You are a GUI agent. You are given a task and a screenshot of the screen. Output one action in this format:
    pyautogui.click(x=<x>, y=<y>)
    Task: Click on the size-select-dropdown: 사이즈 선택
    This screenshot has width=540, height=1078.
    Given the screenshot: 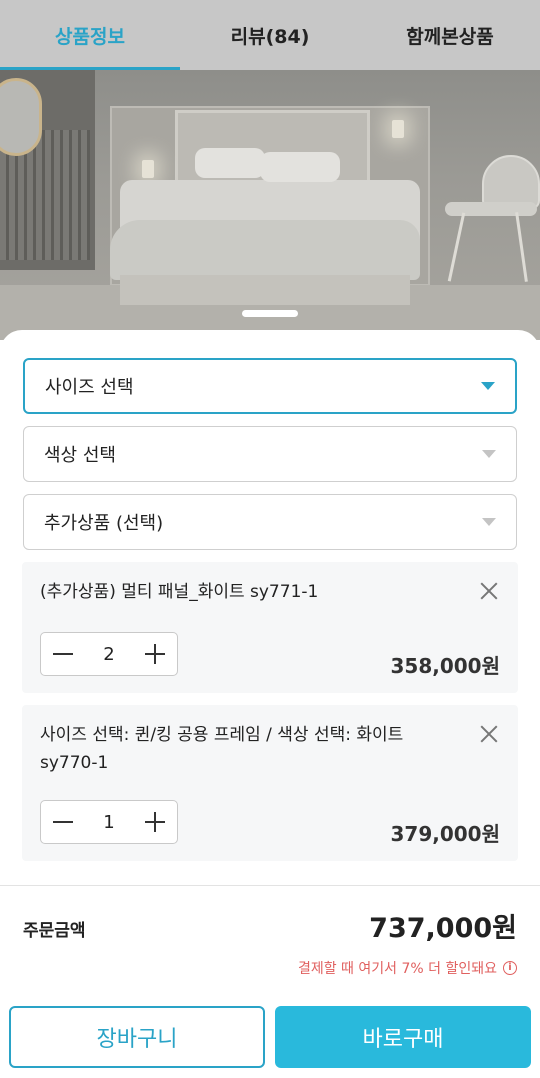 What is the action you would take?
    pyautogui.click(x=270, y=386)
    